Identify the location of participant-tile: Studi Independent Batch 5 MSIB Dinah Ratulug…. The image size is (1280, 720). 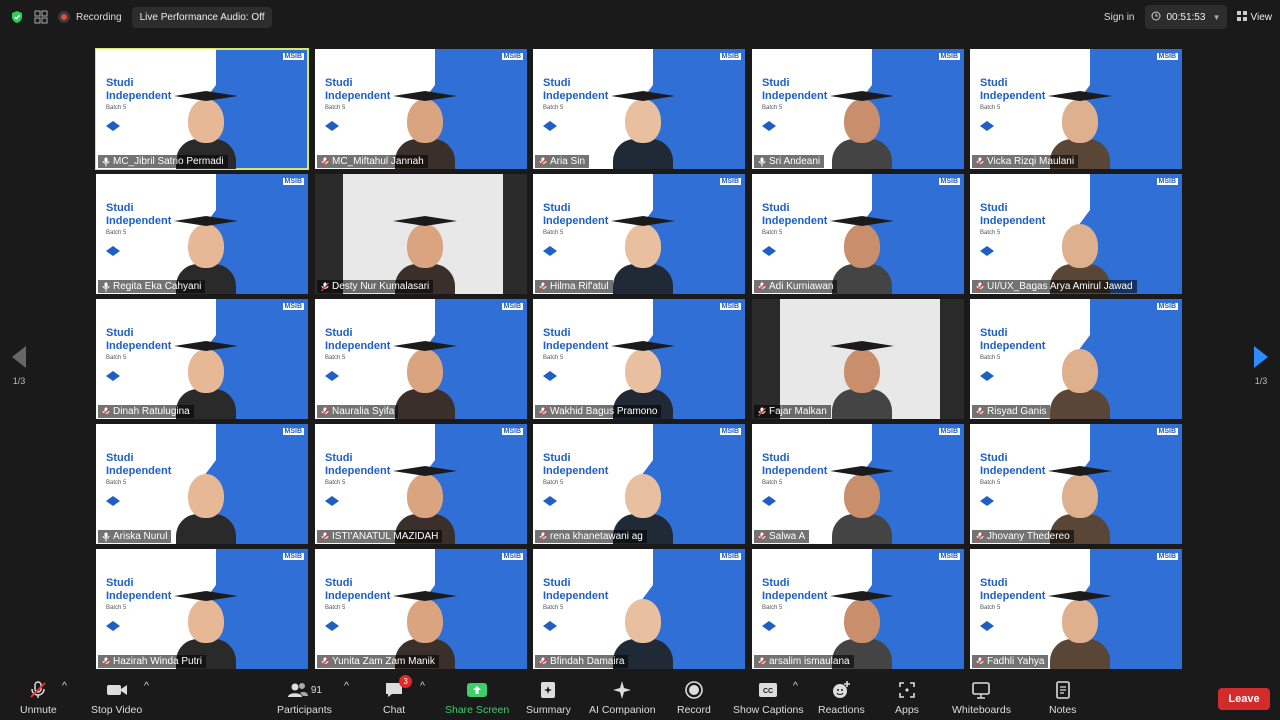
(202, 359).